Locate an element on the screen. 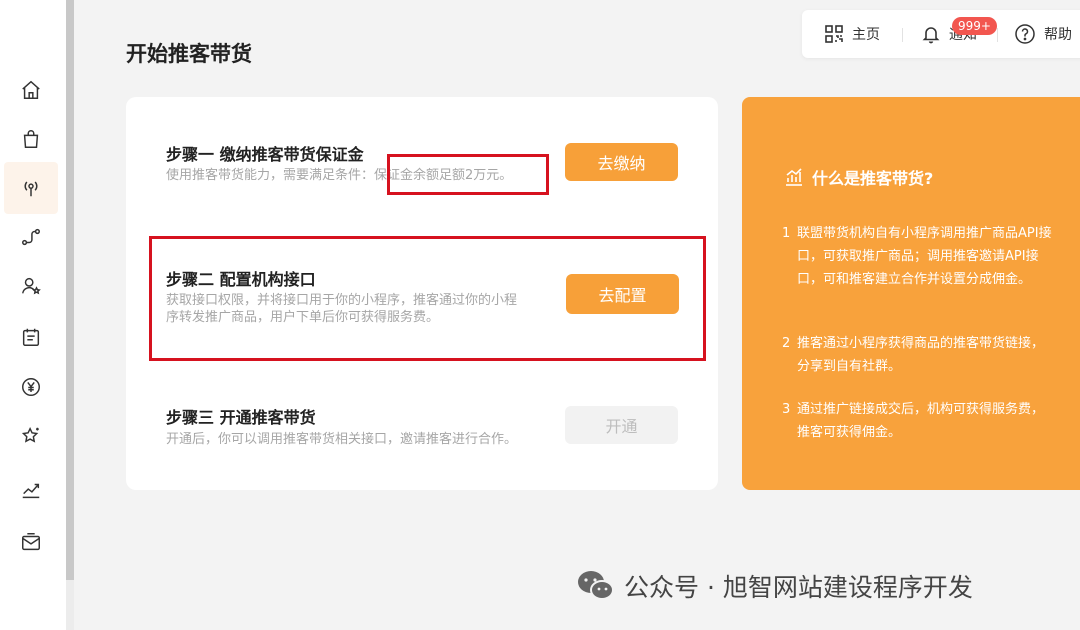 This screenshot has height=630, width=1080. sidebar-item-home is located at coordinates (31, 90).